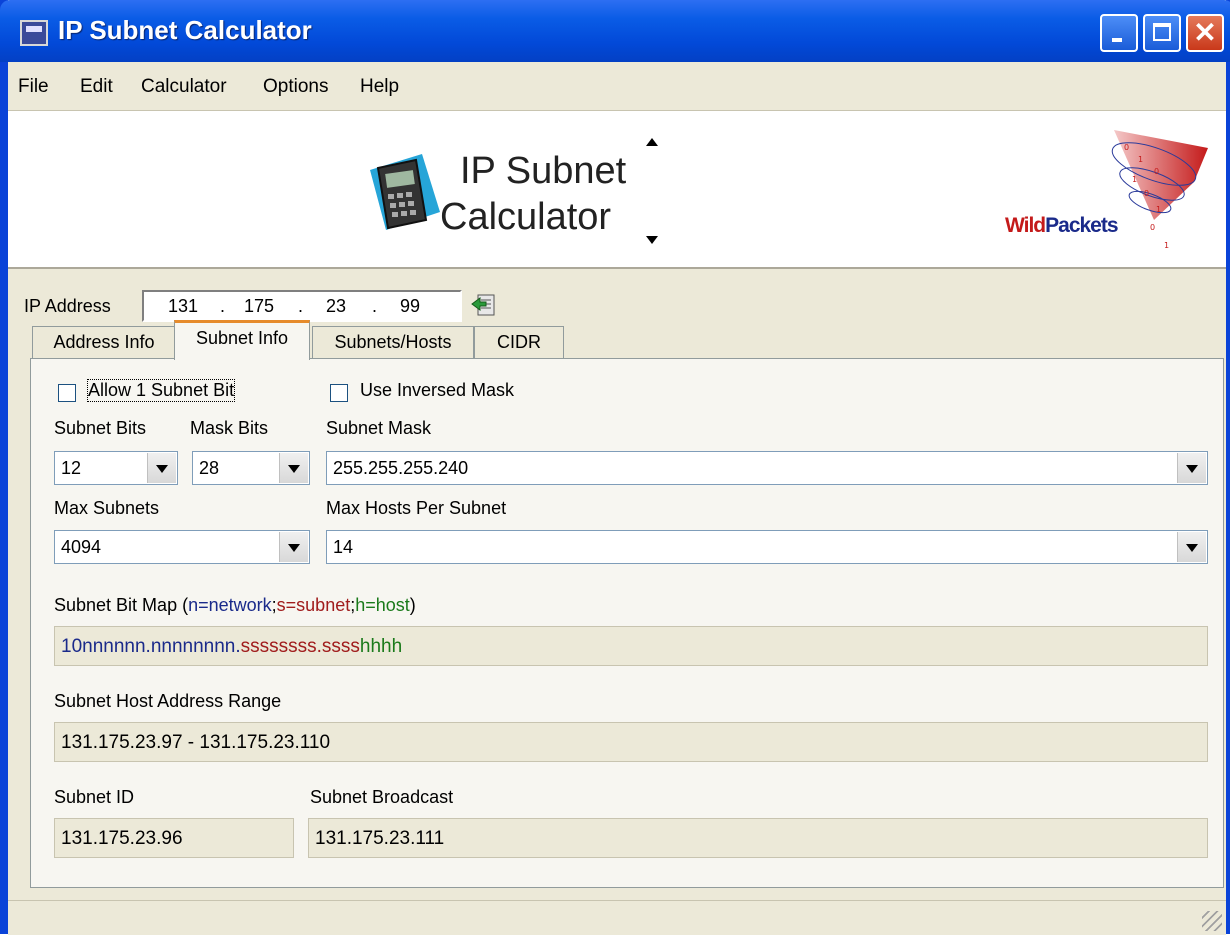  I want to click on bitmap-label-prefix: Subnet Bit Map (, so click(121, 605).